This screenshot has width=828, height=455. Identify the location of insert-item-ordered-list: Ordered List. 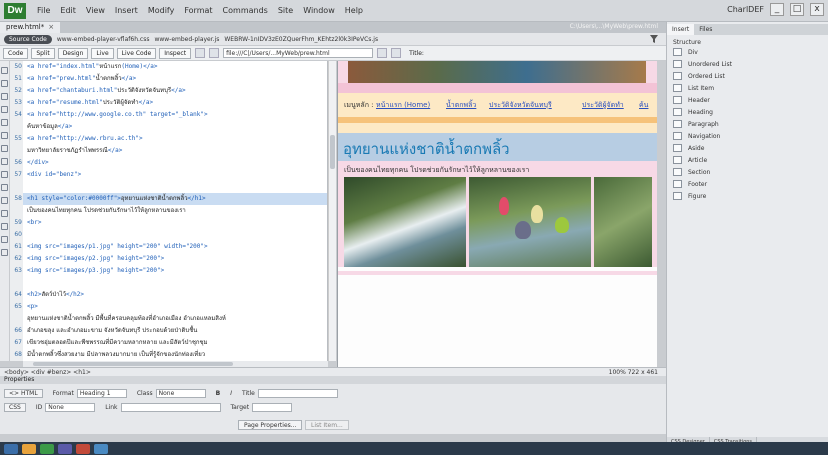
(750, 76).